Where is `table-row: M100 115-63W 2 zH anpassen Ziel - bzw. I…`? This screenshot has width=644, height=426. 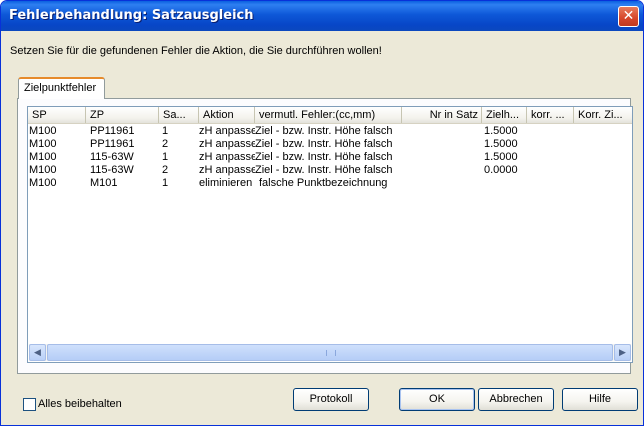 table-row: M100 115-63W 2 zH anpassen Ziel - bzw. I… is located at coordinates (330, 170).